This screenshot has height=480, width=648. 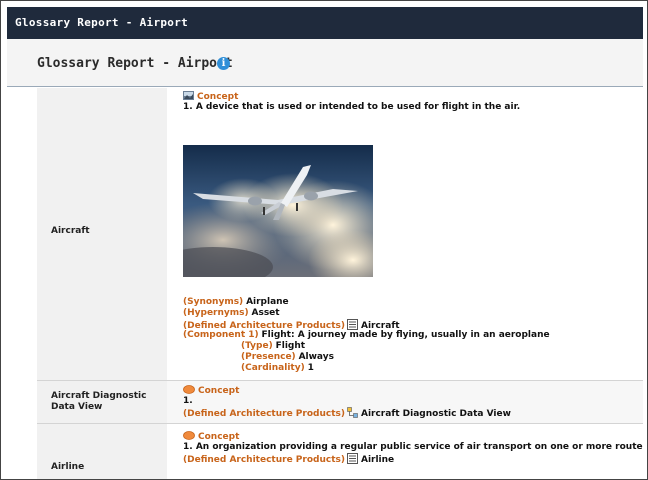 I want to click on cardinality-value: 1, so click(x=310, y=368).